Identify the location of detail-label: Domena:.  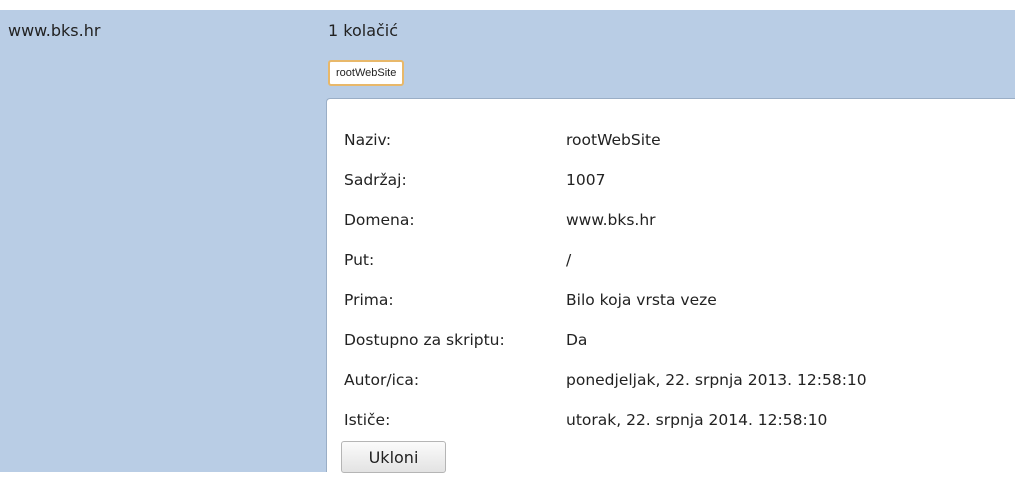
(379, 220).